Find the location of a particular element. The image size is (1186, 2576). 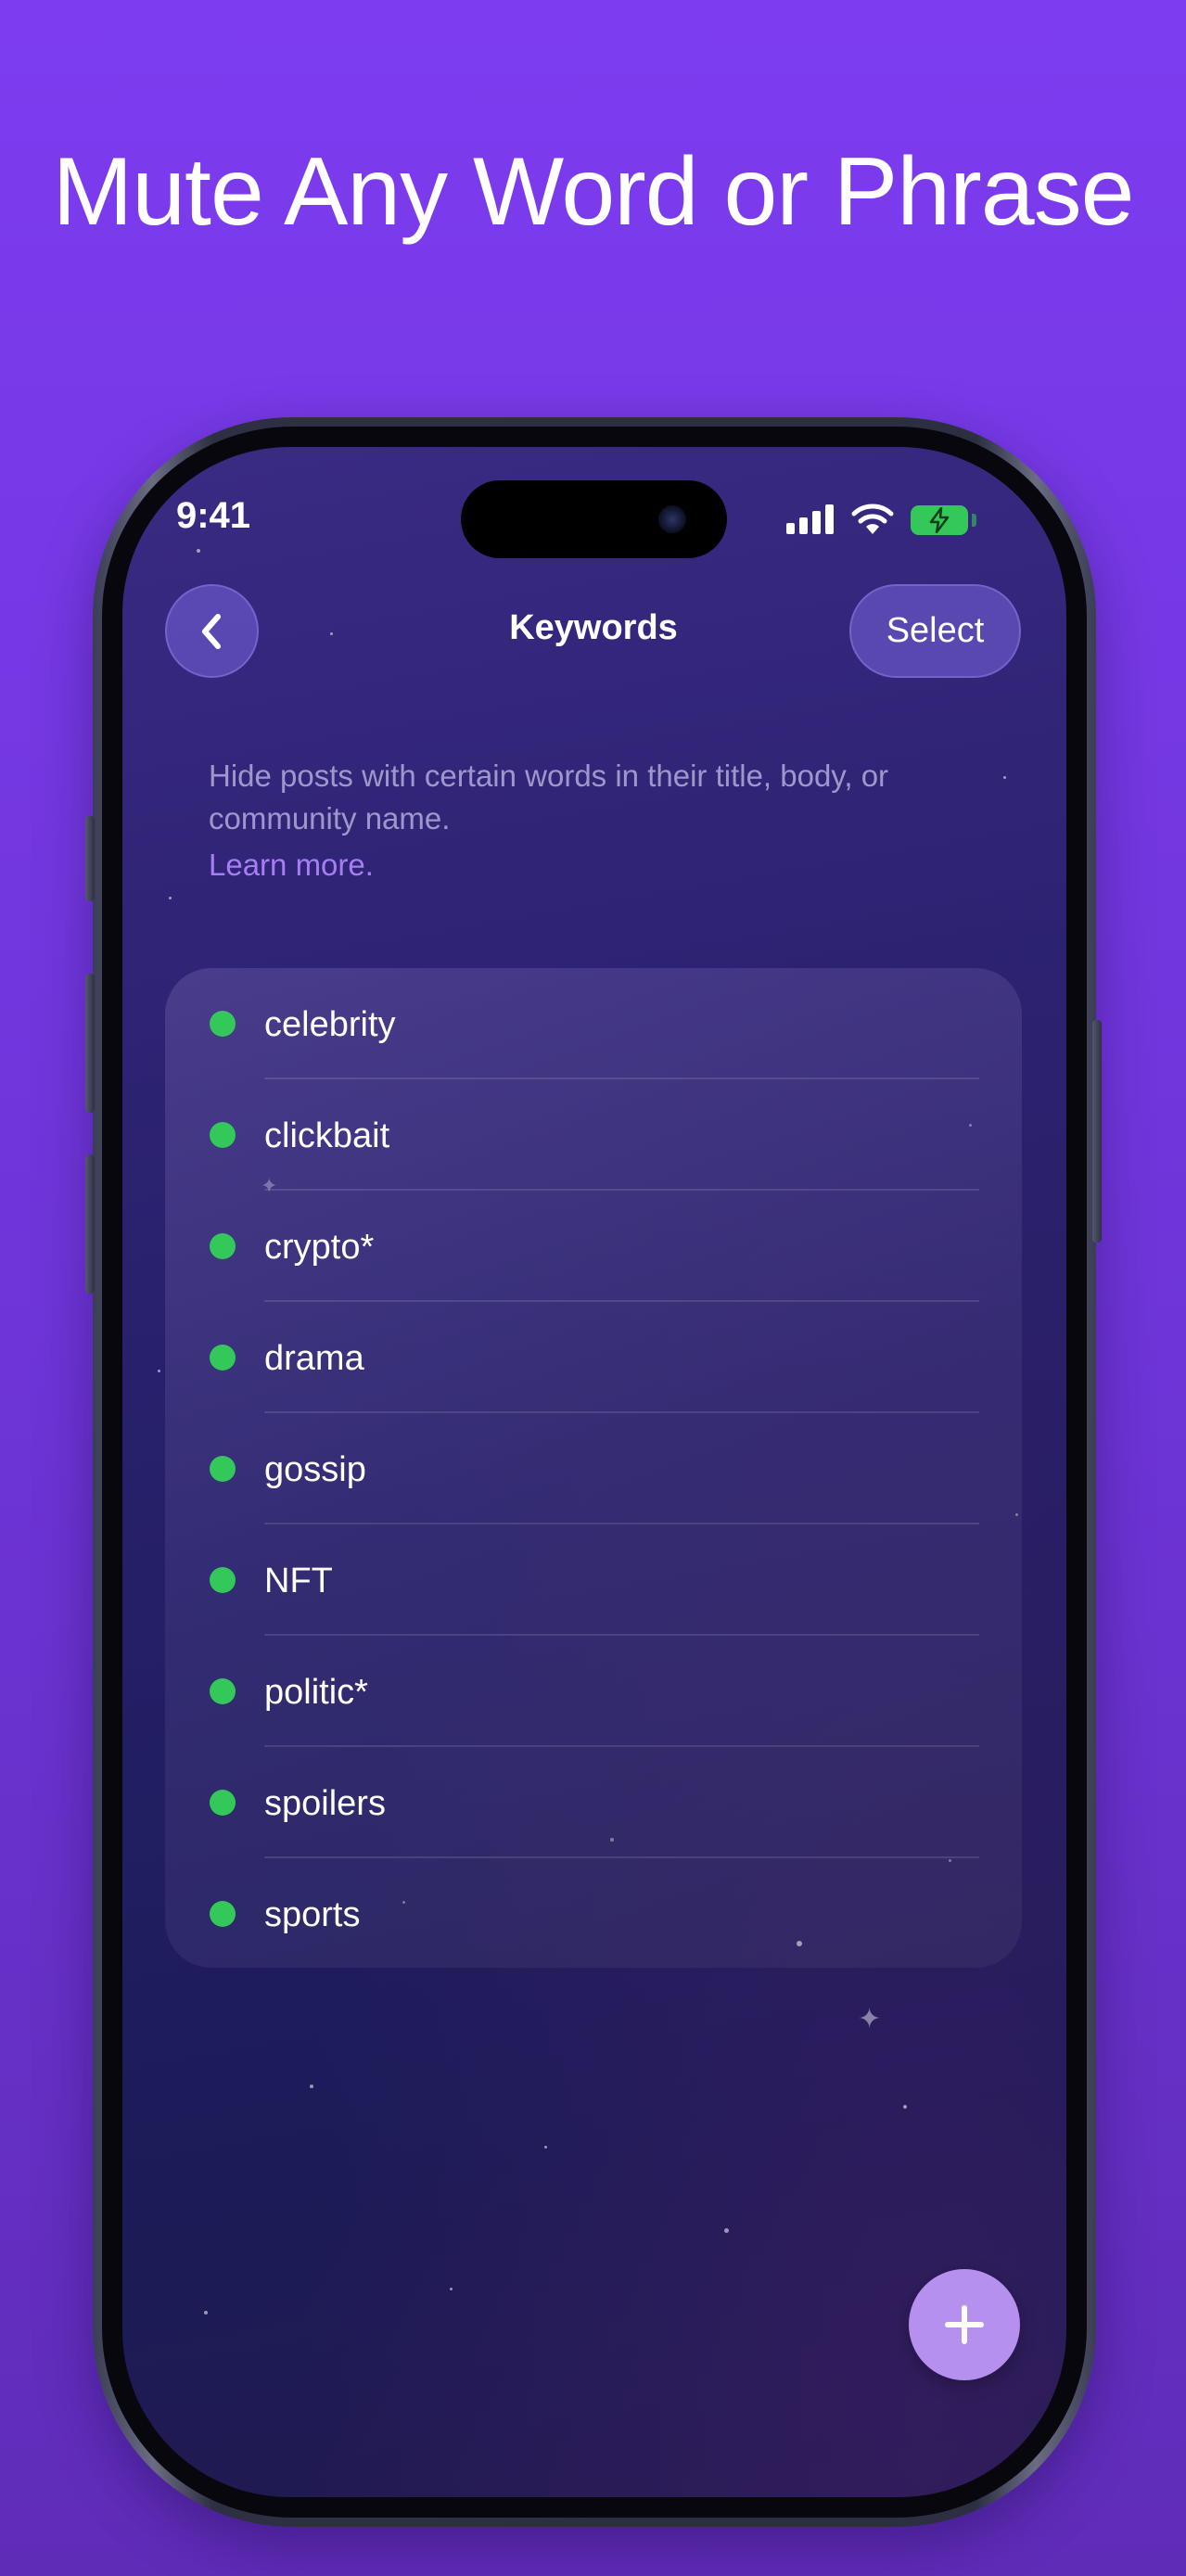

keyword-label: drama is located at coordinates (314, 1358).